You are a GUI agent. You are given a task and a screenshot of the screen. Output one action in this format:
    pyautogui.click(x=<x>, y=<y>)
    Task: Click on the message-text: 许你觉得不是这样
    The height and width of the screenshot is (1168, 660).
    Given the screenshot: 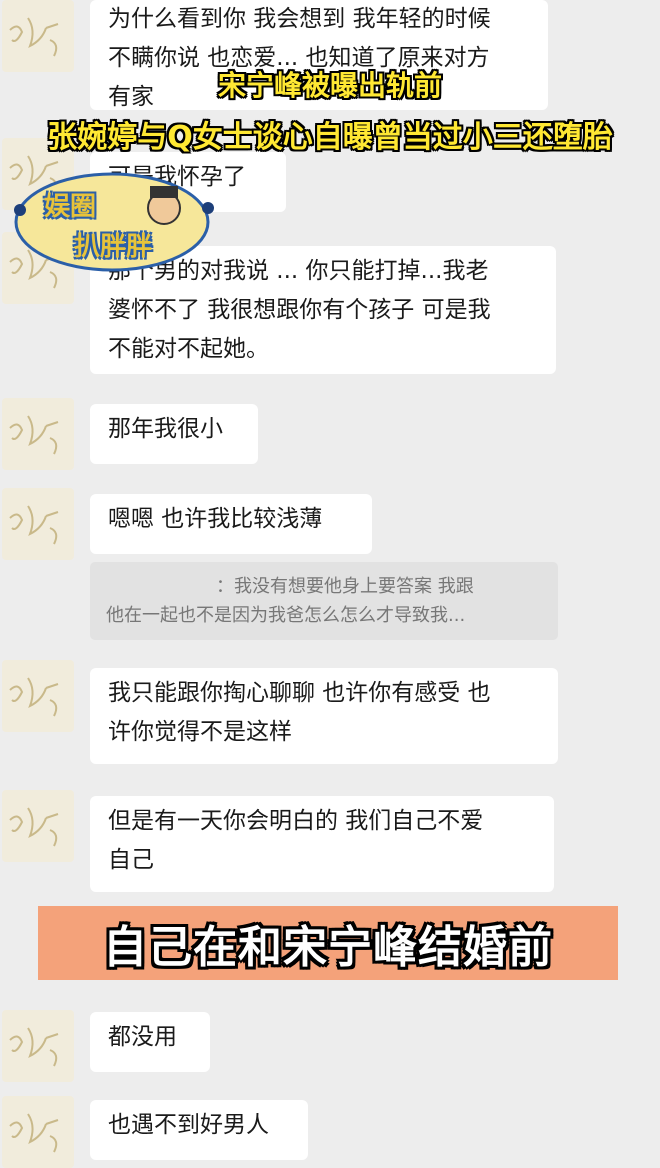 What is the action you would take?
    pyautogui.click(x=200, y=732)
    